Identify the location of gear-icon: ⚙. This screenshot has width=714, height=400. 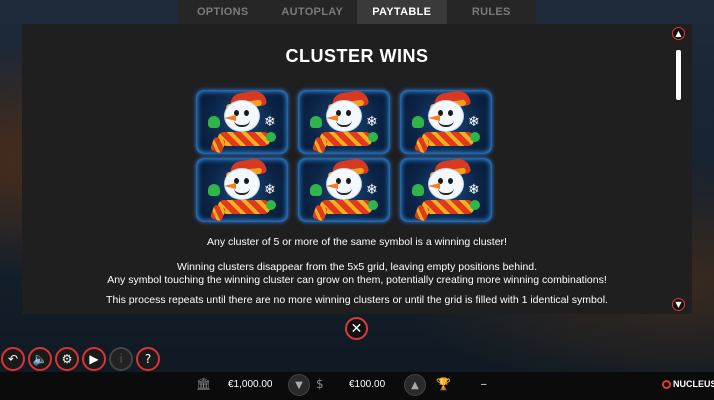
(67, 359).